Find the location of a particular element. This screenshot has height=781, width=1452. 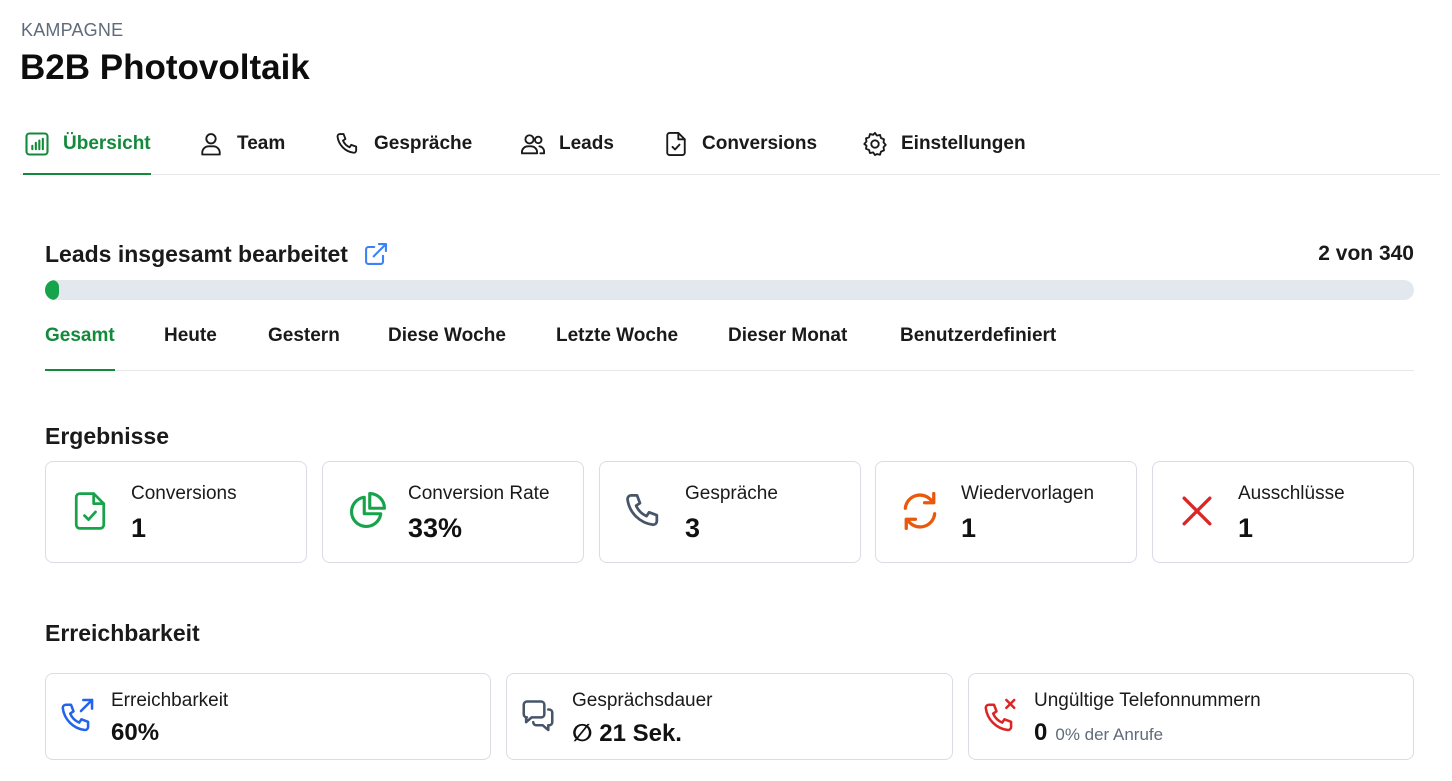

chat-bubbles-icon is located at coordinates (538, 716).